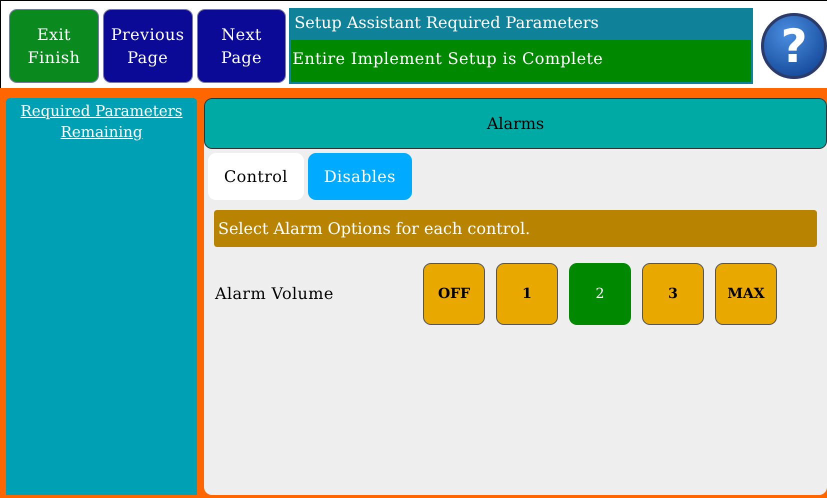 This screenshot has width=827, height=498. Describe the element at coordinates (241, 45) in the screenshot. I see `toolbar-button: Next Page` at that location.